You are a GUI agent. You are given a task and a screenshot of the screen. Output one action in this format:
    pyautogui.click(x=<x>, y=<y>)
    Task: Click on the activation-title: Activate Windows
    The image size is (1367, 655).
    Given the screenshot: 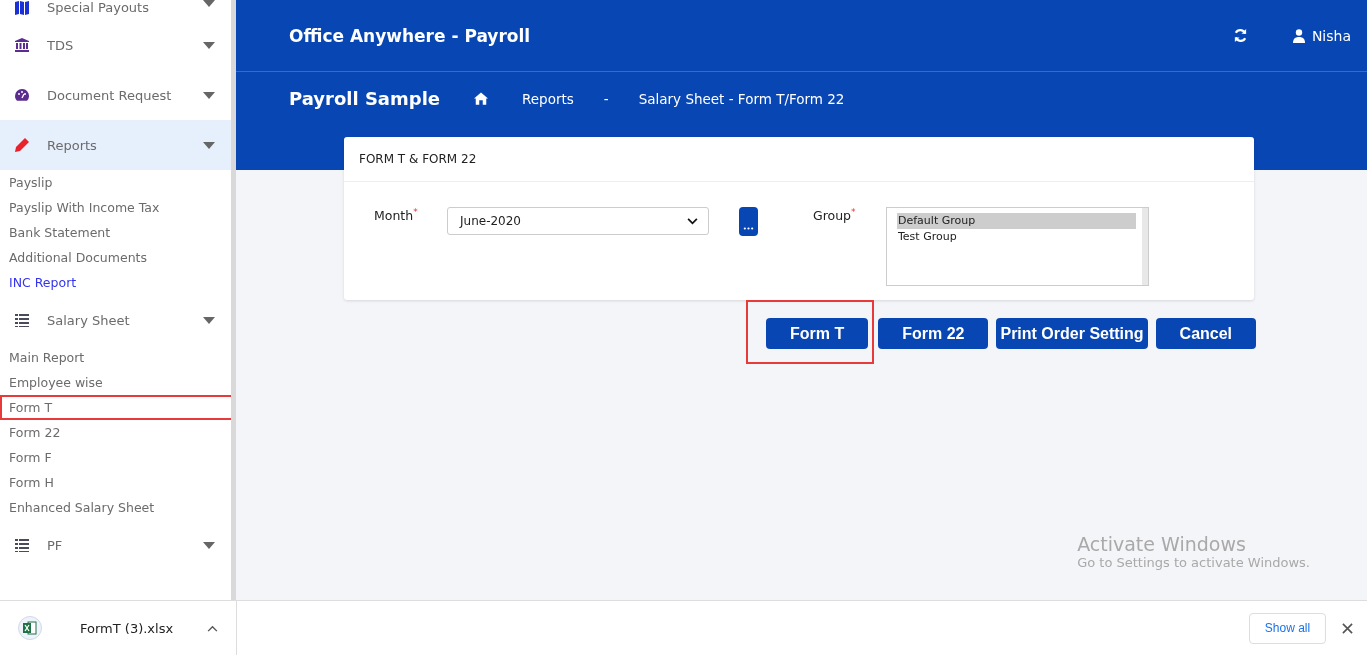 What is the action you would take?
    pyautogui.click(x=1162, y=544)
    